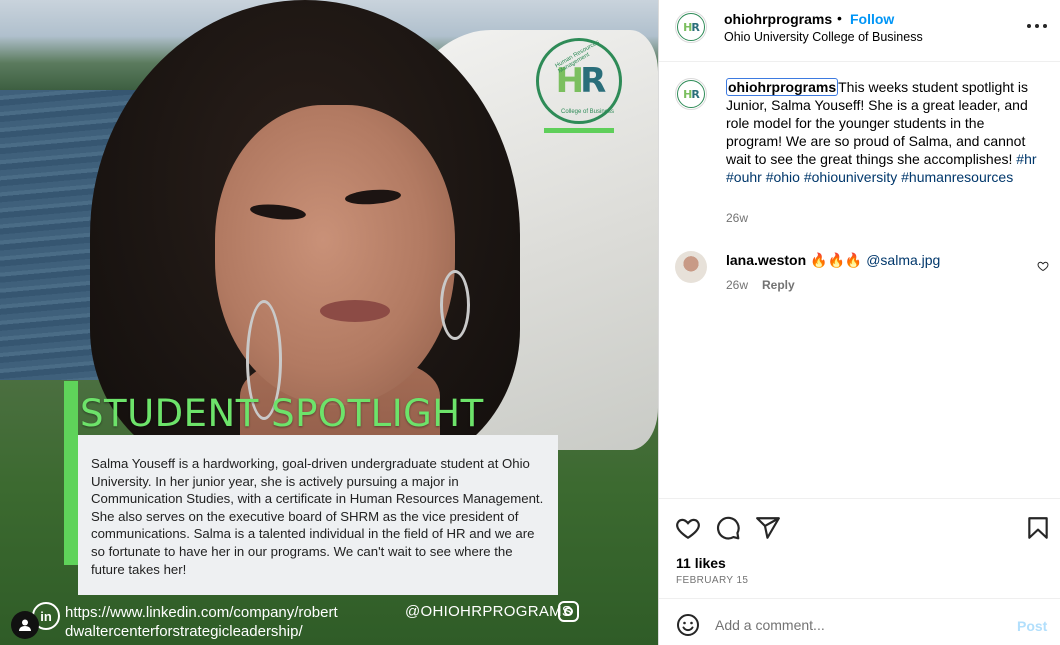 Image resolution: width=1060 pixels, height=645 pixels. Describe the element at coordinates (489, 611) in the screenshot. I see `instagram-handle: @OHIOHRPROGRAMS` at that location.